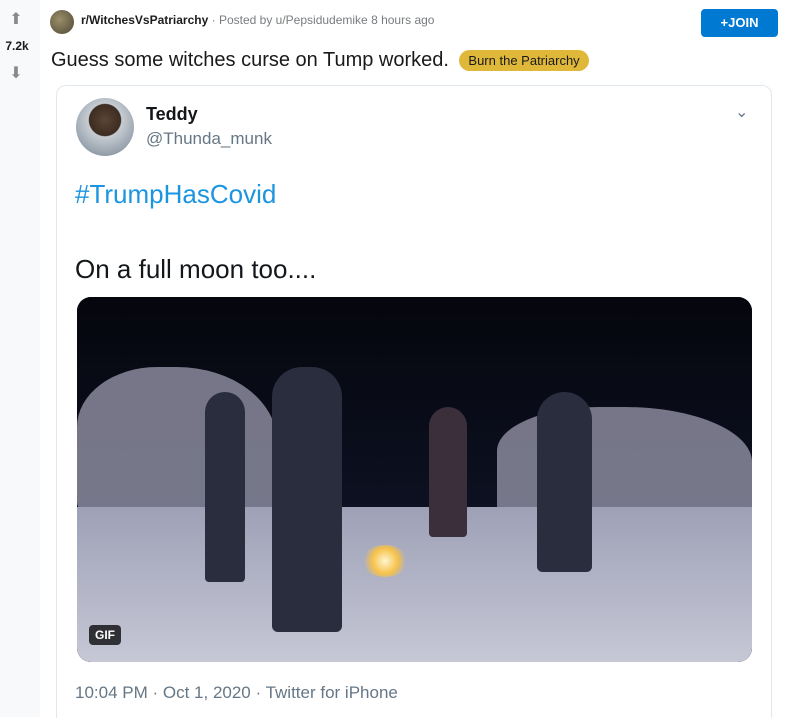 This screenshot has height=718, width=791. I want to click on subreddit-link: r/WitchesVsPatriarchy, so click(144, 20).